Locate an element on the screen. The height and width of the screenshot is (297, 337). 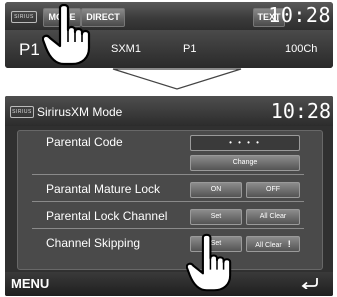
down-arrow-icon is located at coordinates (177, 79).